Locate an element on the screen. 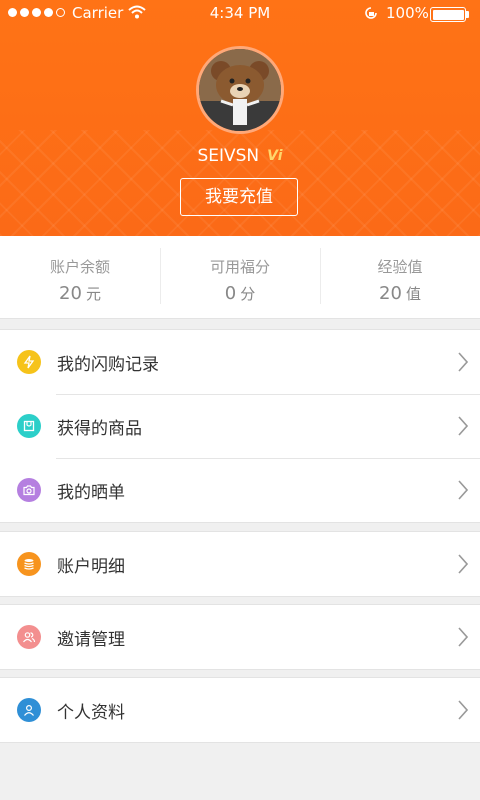  rotation-lock-icon is located at coordinates (371, 13).